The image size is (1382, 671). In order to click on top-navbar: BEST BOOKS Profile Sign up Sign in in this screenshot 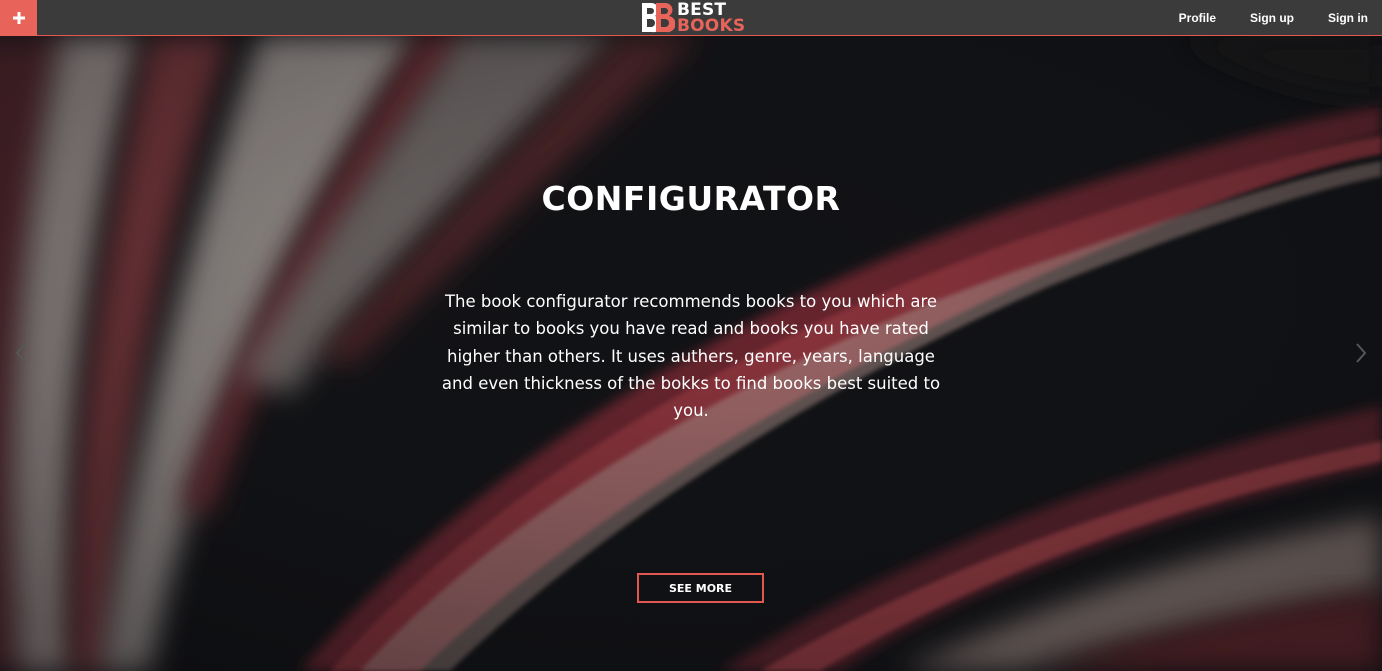, I will do `click(691, 18)`.